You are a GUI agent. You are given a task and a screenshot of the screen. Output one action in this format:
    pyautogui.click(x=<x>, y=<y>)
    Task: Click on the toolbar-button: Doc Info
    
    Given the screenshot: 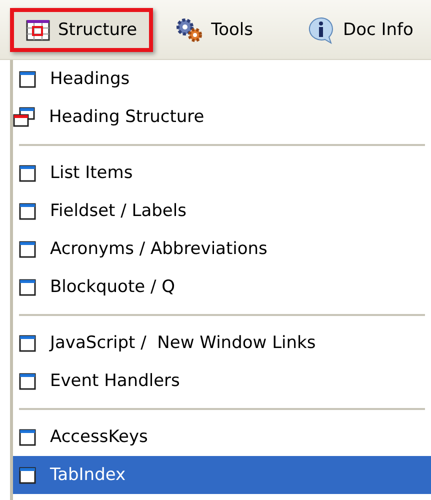 What is the action you would take?
    pyautogui.click(x=360, y=30)
    